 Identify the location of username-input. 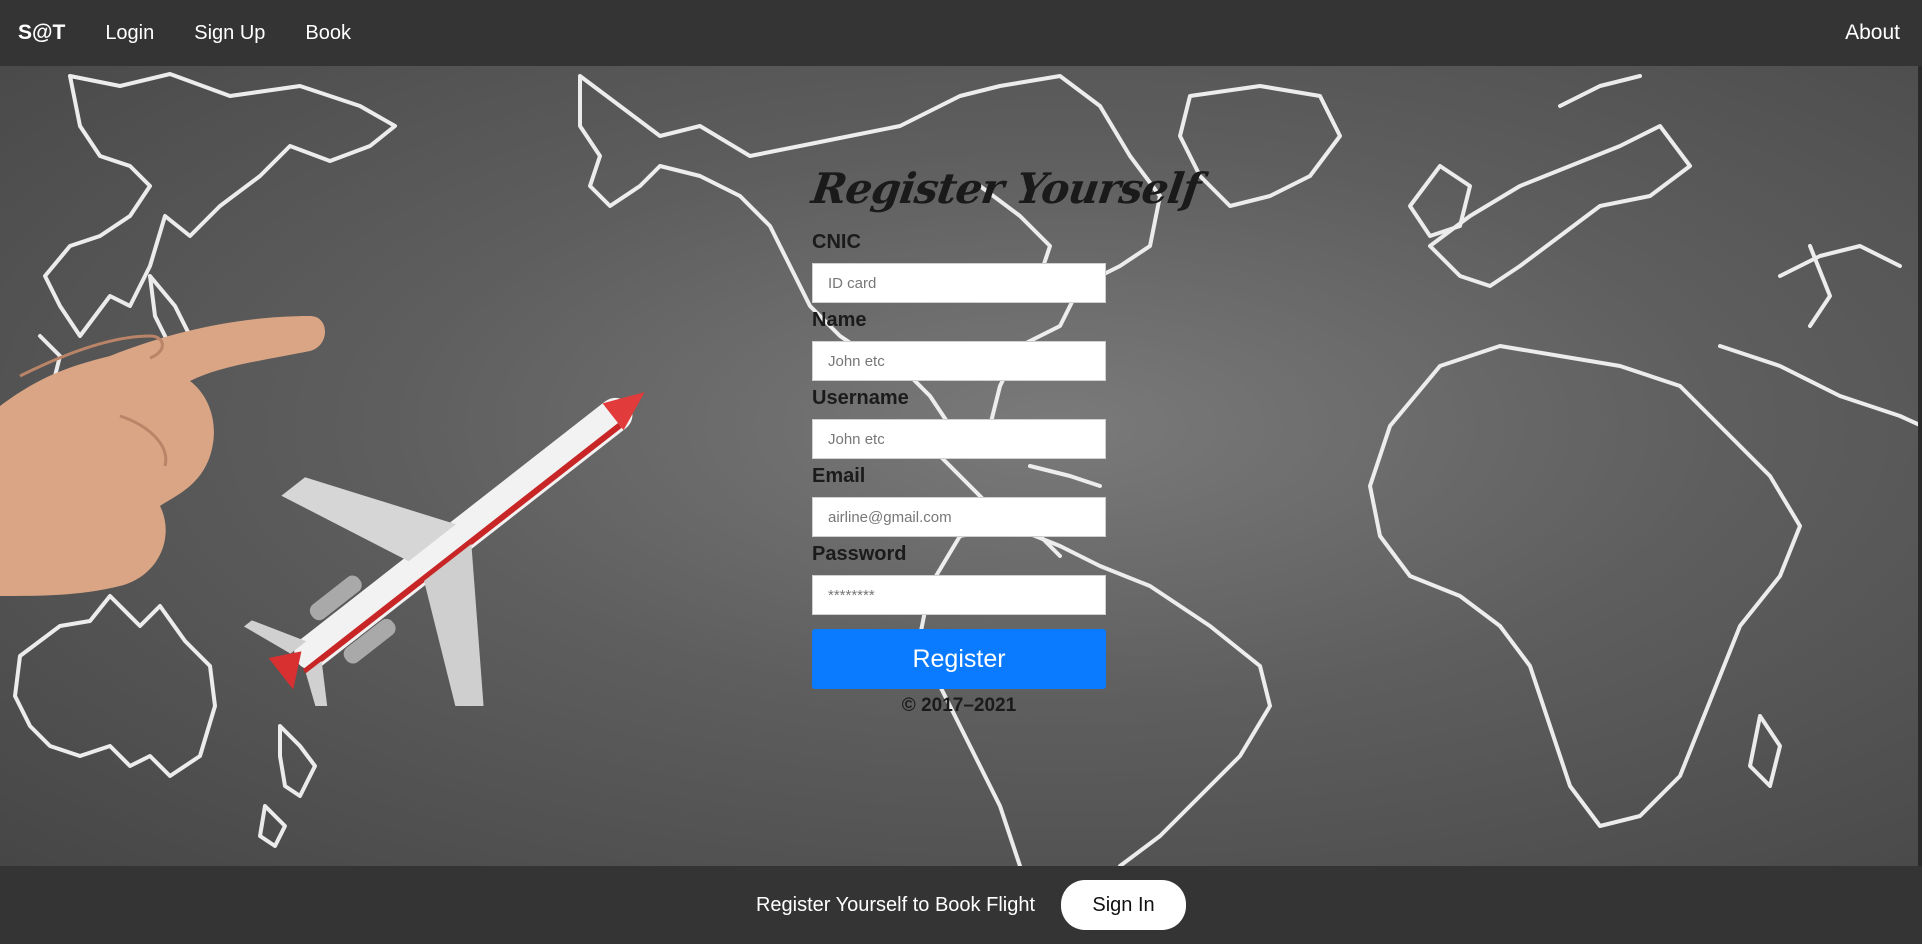
(959, 439).